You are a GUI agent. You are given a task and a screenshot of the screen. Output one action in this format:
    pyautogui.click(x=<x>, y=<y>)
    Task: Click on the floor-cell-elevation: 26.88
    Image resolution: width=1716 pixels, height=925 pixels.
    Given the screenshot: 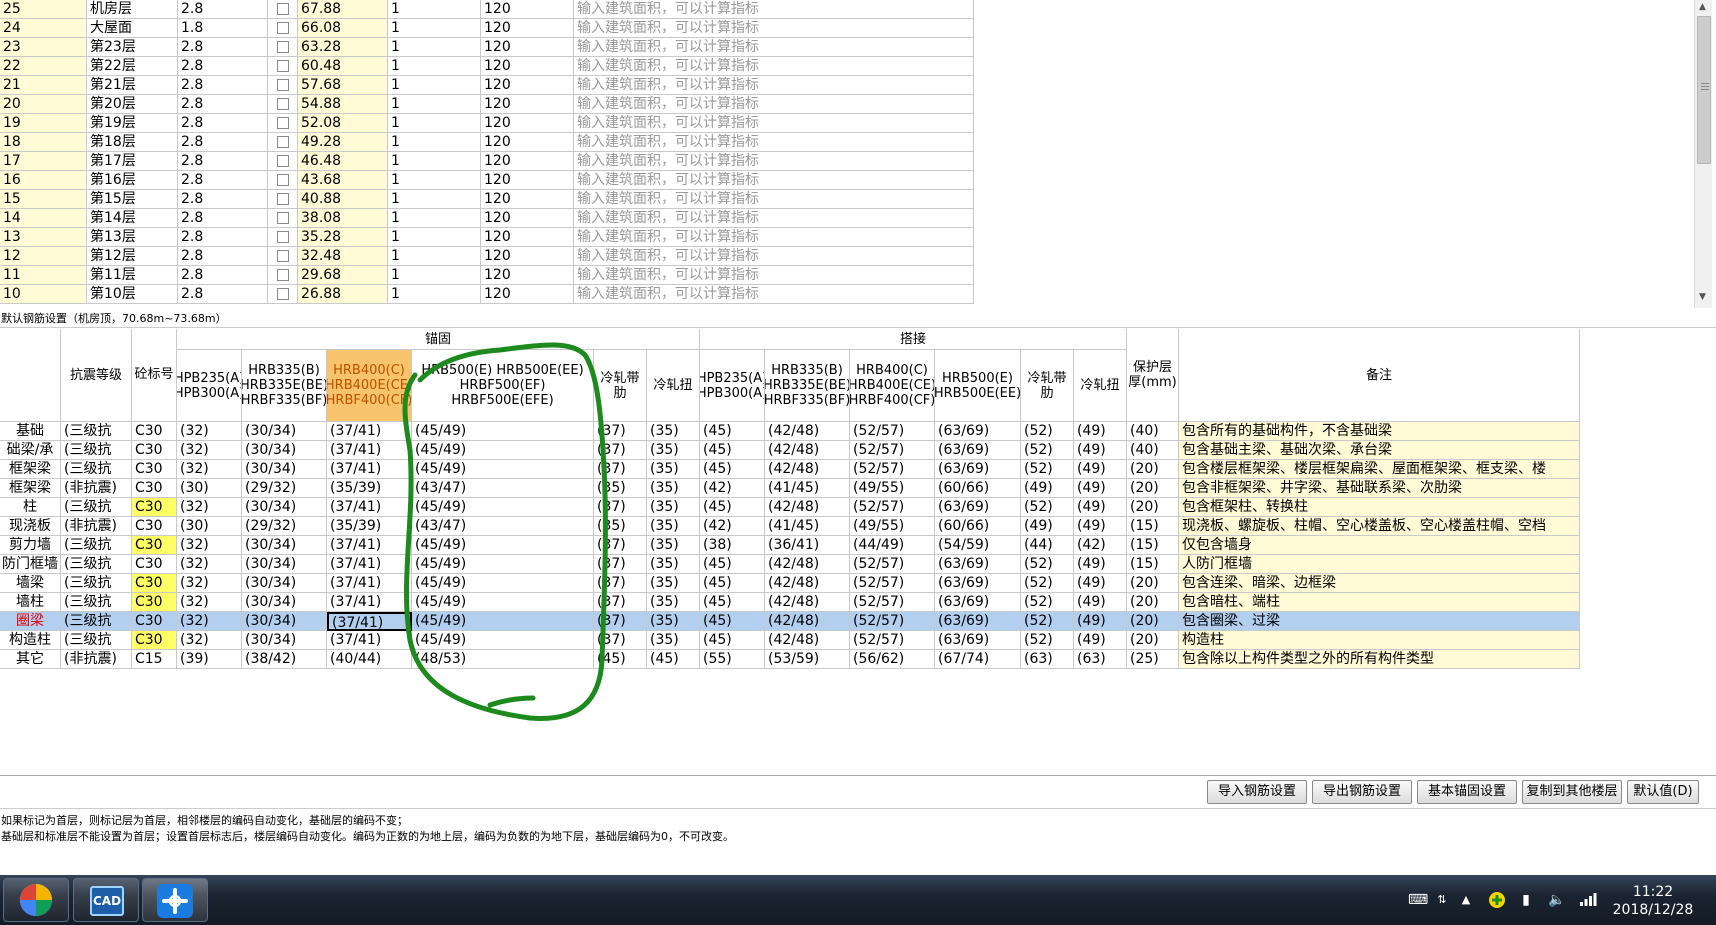 What is the action you would take?
    pyautogui.click(x=343, y=294)
    